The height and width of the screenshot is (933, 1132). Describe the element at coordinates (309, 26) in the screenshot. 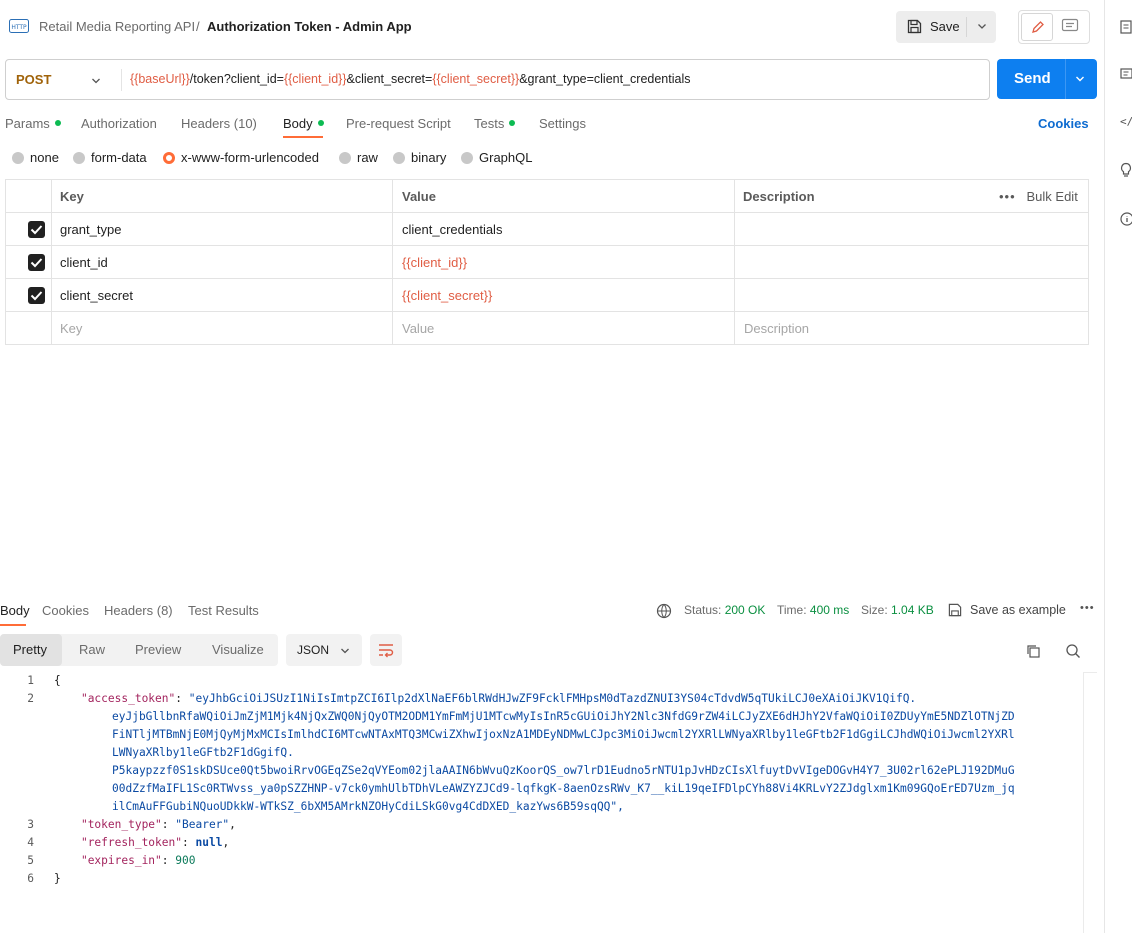

I see `request-title: Authorization Token - Admin App` at that location.